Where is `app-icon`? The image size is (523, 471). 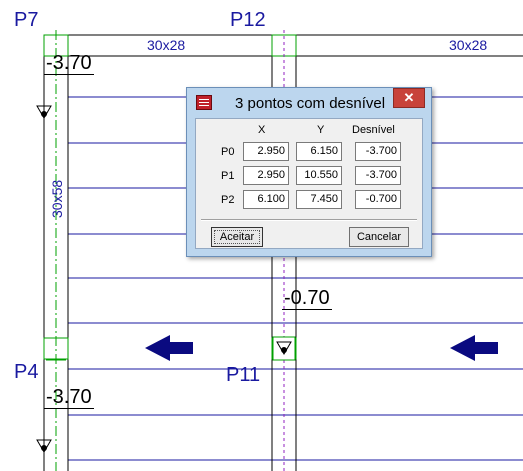 app-icon is located at coordinates (204, 102).